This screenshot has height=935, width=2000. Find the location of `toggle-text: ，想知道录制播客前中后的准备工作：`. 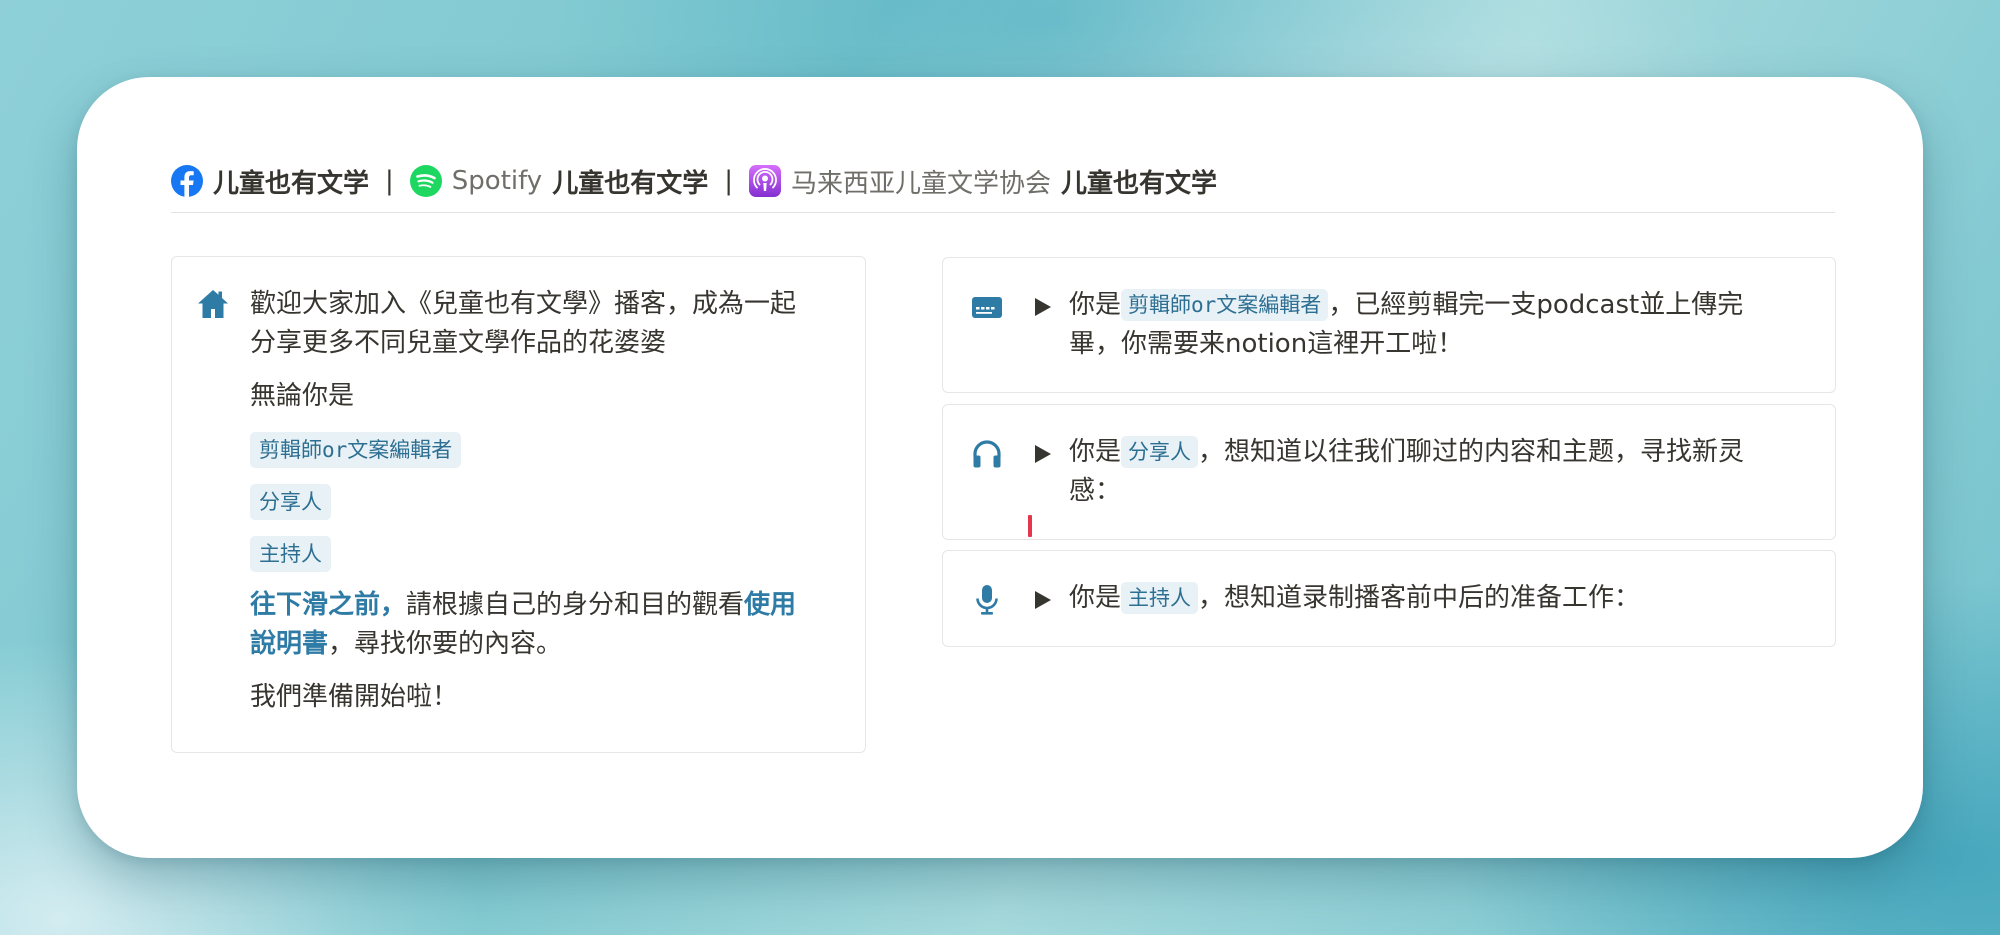

toggle-text: ，想知道录制播客前中后的准备工作： is located at coordinates (1419, 598).